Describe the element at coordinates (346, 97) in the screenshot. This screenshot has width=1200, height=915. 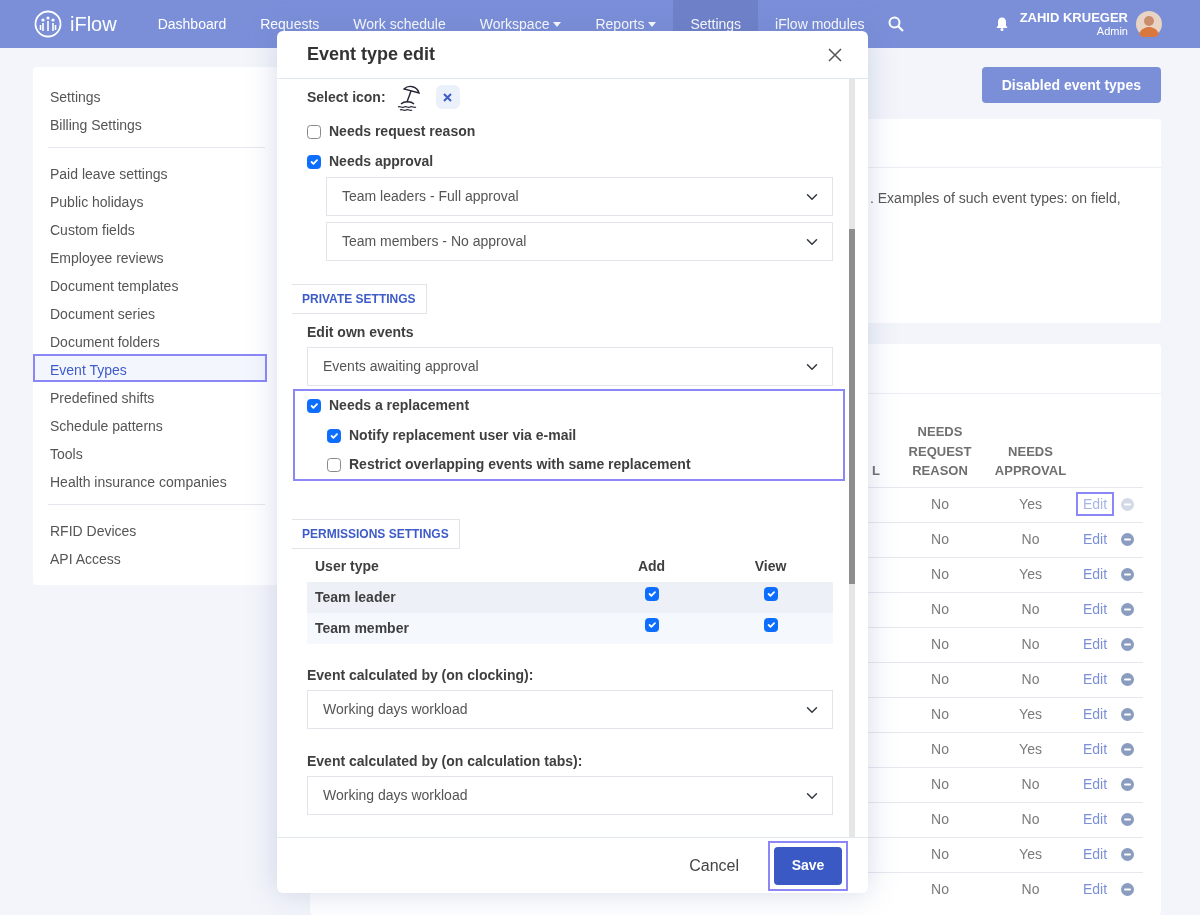
I see `select-icon-label: Select icon:` at that location.